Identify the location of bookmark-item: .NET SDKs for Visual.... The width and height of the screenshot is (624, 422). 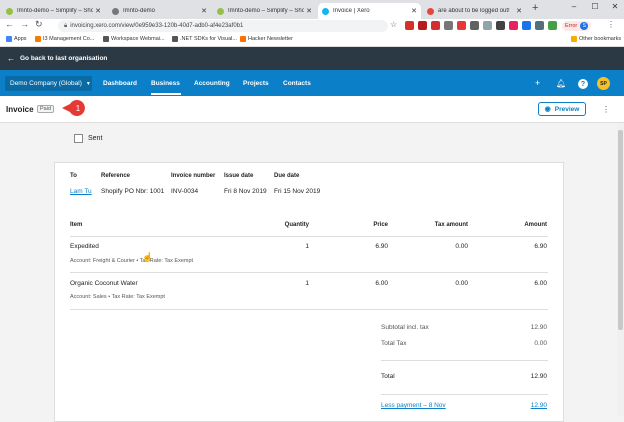
(204, 39).